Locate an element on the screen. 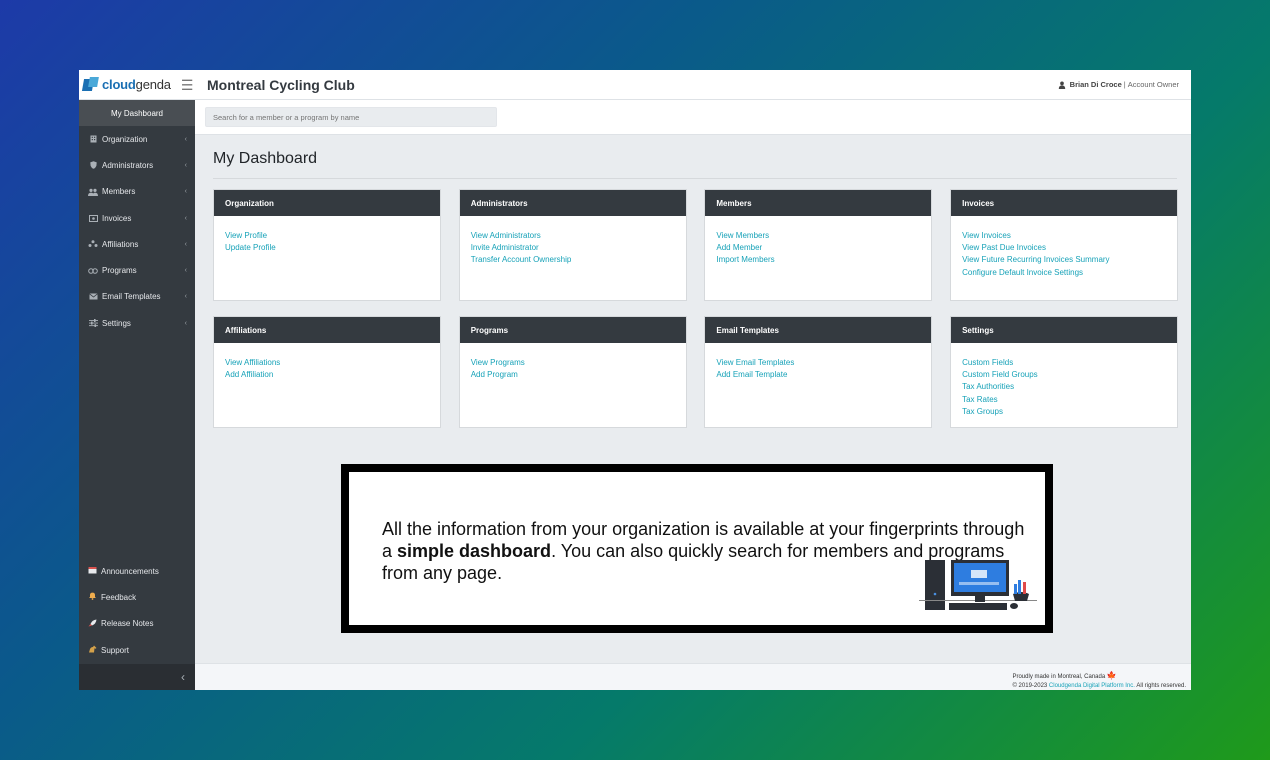  sidebar-item-label: Announcements is located at coordinates (130, 571).